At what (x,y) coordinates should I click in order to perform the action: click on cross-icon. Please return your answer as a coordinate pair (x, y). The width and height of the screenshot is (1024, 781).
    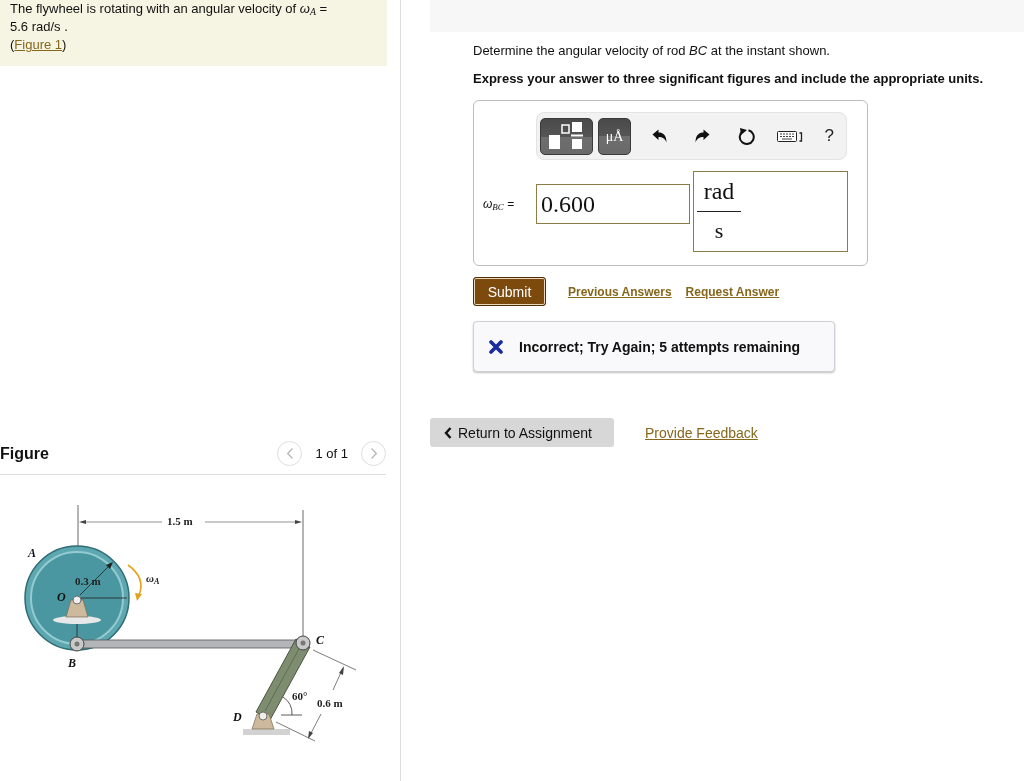
    Looking at the image, I should click on (496, 346).